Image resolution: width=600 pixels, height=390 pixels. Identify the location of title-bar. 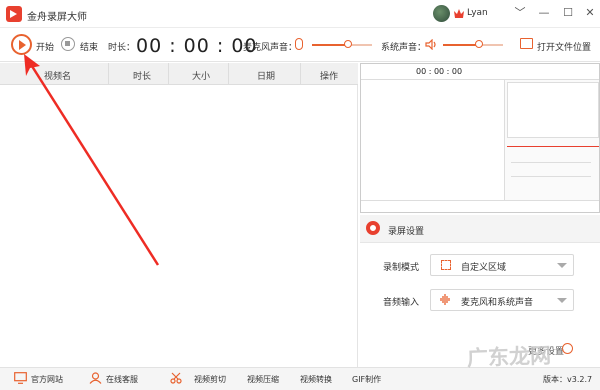
(300, 14).